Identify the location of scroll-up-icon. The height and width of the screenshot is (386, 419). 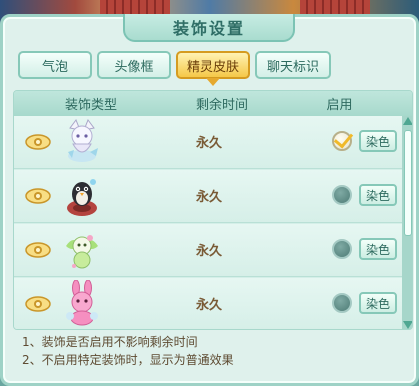
(407, 121).